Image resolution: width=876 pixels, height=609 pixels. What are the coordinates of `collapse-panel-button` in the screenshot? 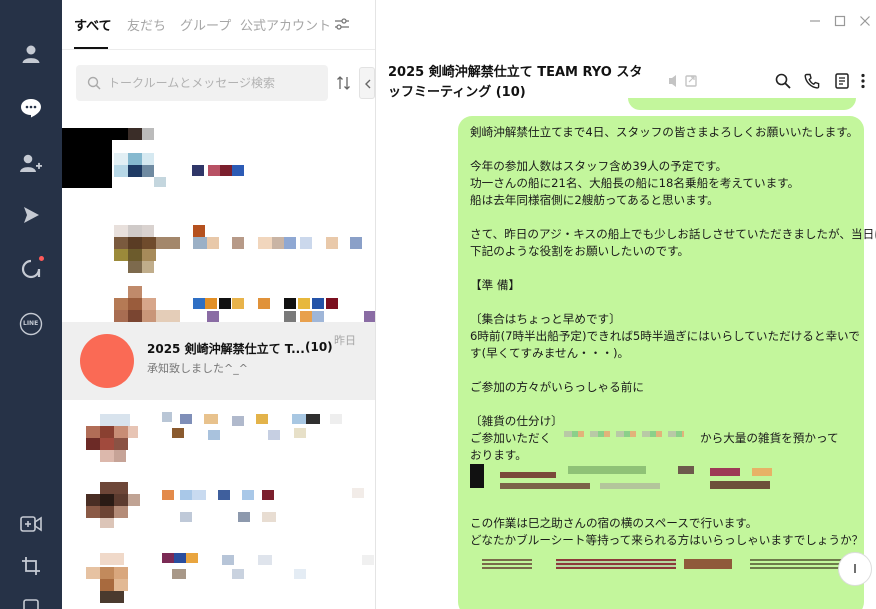 It's located at (367, 83).